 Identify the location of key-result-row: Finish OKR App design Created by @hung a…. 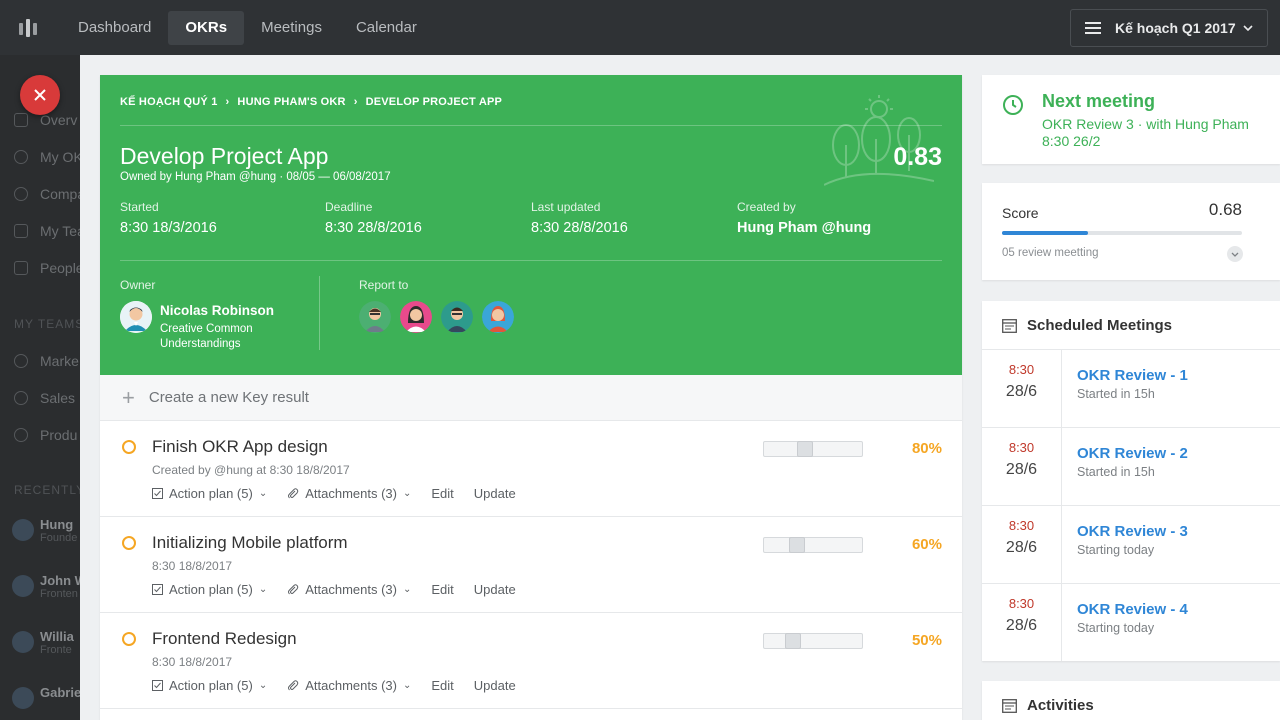
(531, 469).